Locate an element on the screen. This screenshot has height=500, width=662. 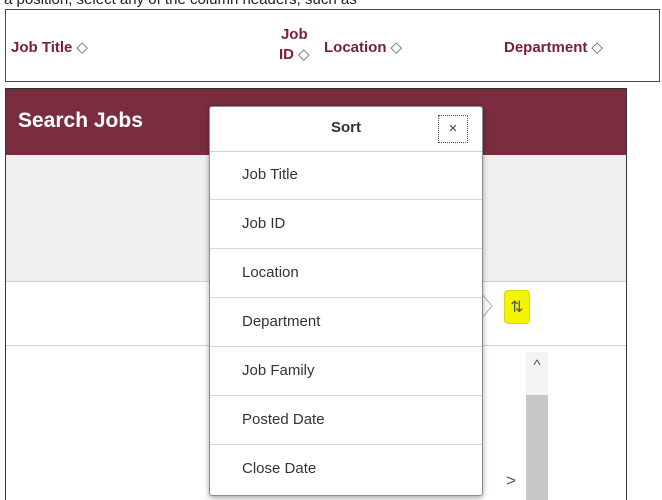
sort-popup-header: Sort × is located at coordinates (346, 129).